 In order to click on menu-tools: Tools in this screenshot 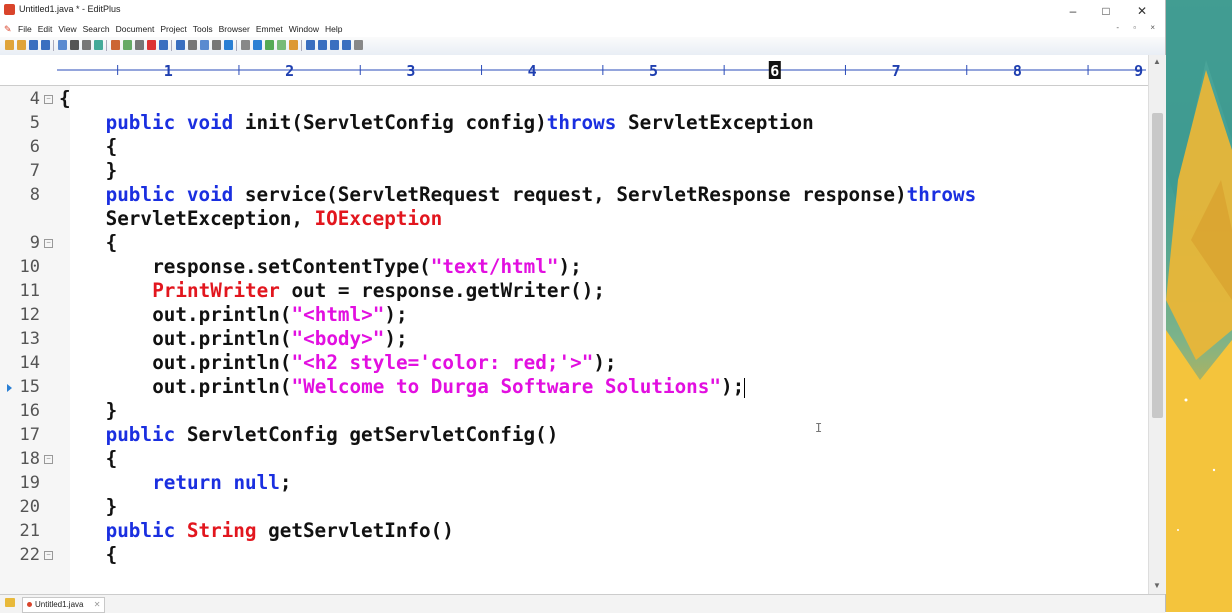, I will do `click(203, 29)`.